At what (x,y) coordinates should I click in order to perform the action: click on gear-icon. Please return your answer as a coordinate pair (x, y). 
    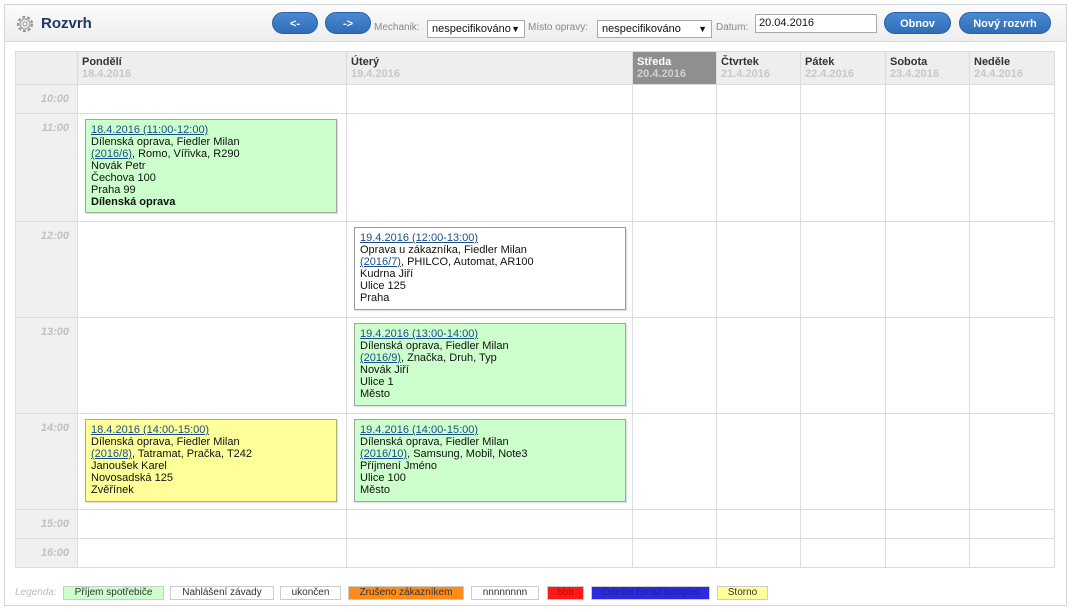
    Looking at the image, I should click on (25, 24).